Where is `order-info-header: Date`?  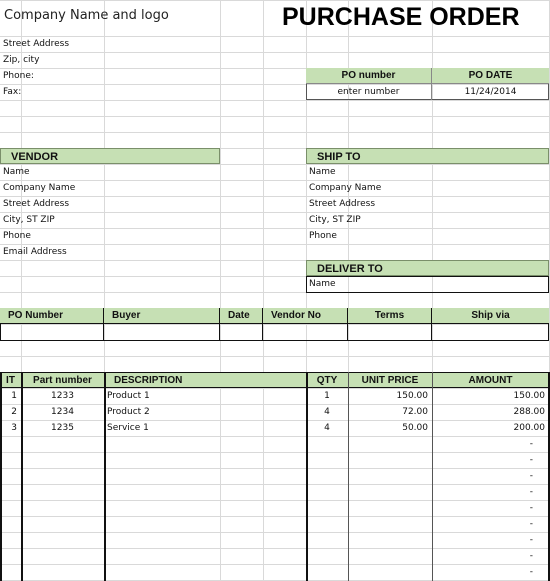
order-info-header: Date is located at coordinates (241, 316).